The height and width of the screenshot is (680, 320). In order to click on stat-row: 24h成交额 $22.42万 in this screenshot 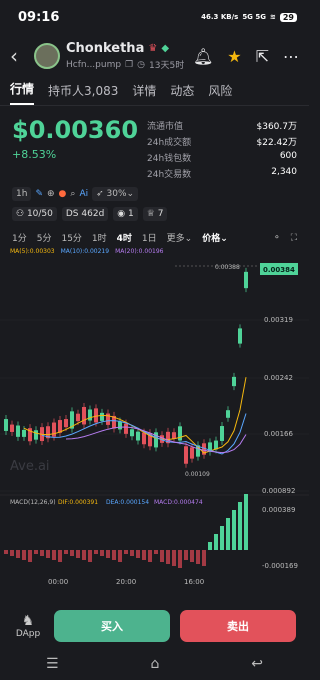, I will do `click(222, 141)`.